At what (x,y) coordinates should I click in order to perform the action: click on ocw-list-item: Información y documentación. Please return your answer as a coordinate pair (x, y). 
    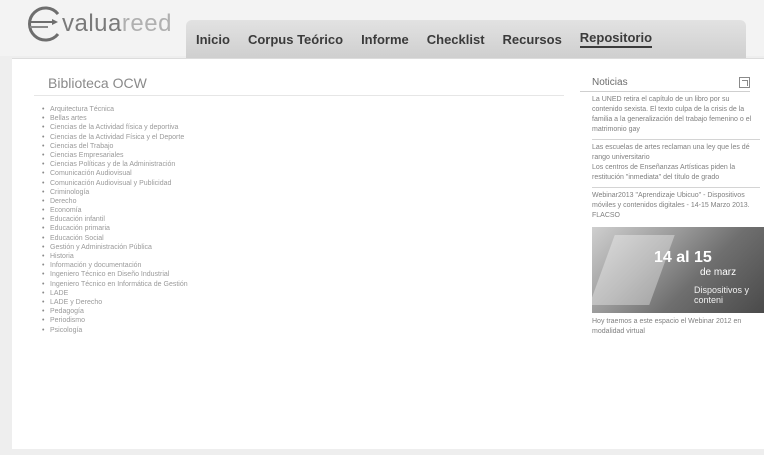
    Looking at the image, I should click on (115, 265).